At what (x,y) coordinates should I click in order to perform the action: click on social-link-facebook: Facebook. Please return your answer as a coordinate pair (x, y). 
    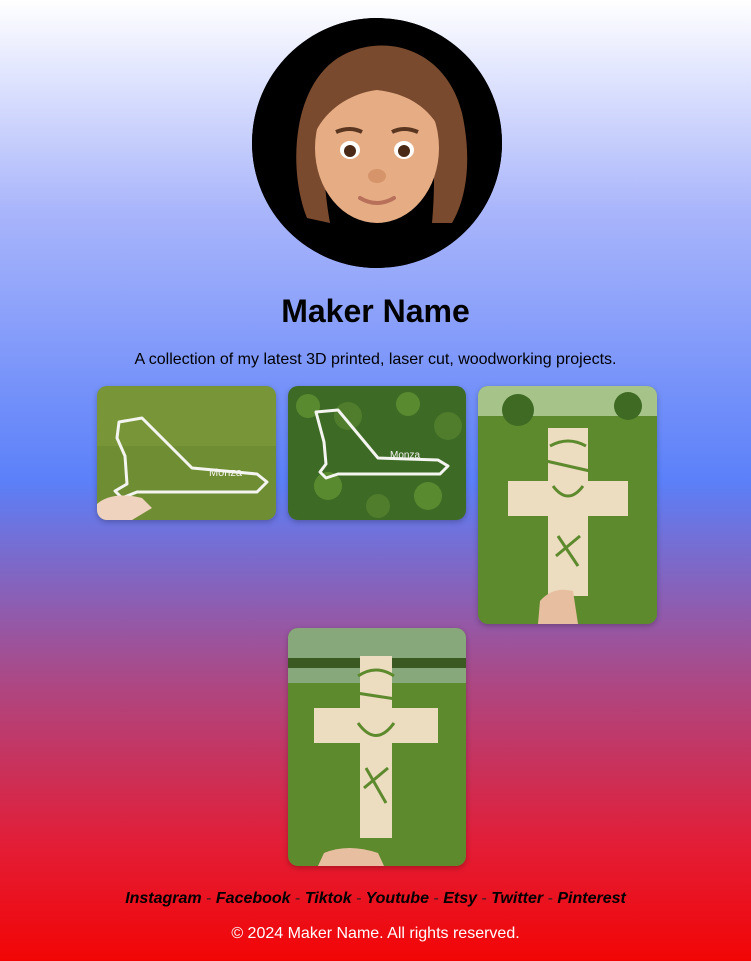
    Looking at the image, I should click on (253, 898).